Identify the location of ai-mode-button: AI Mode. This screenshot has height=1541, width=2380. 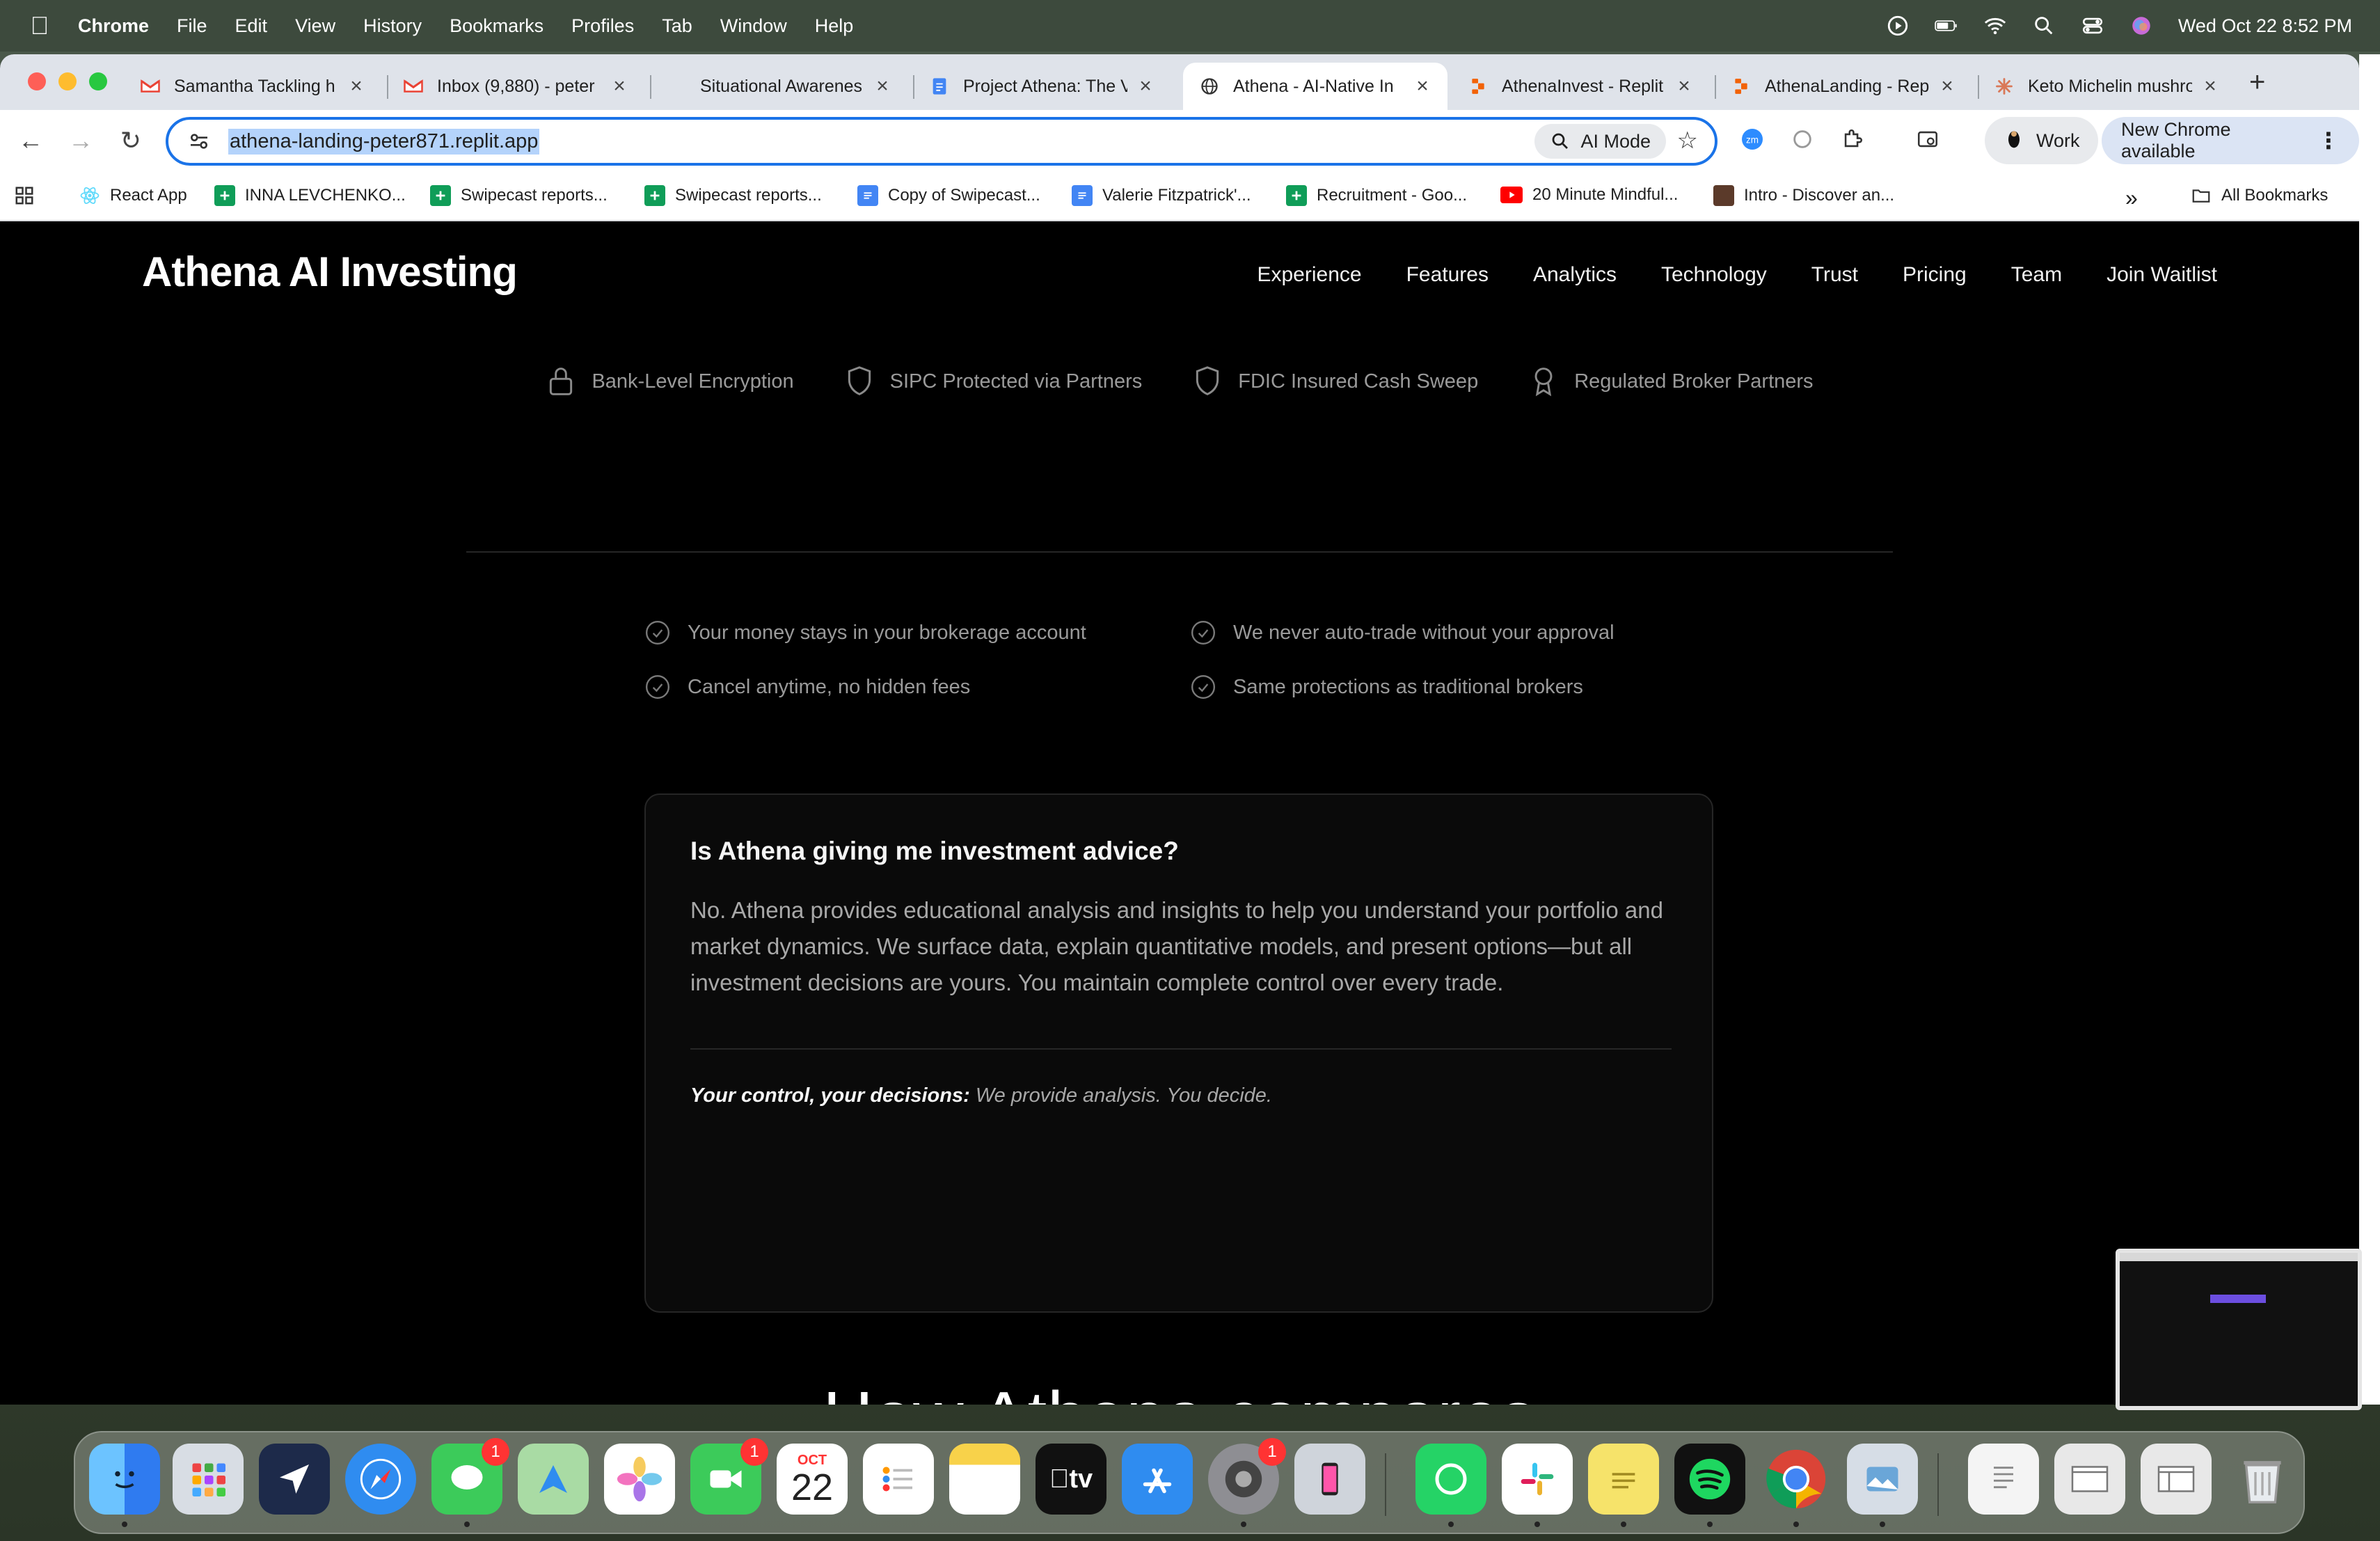
(1600, 141).